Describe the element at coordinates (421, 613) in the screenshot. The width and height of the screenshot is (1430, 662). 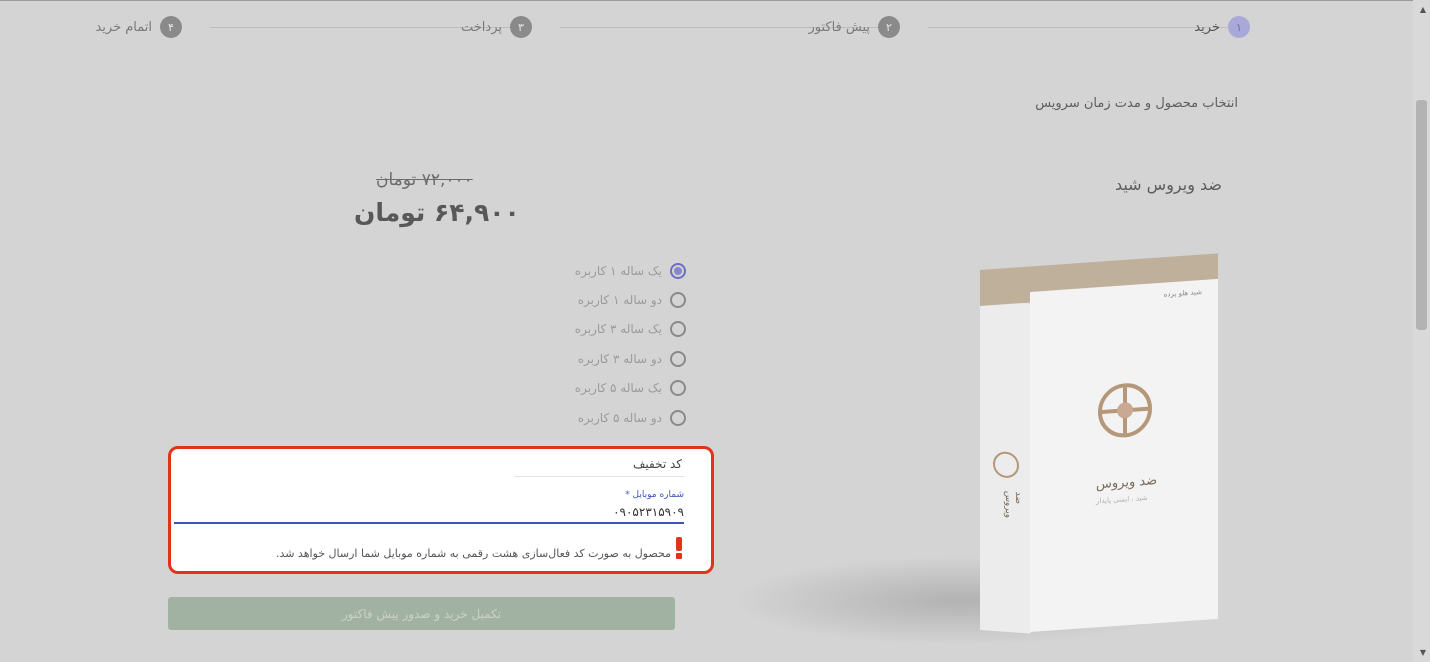
I see `complete-purchase-button: تکمیل خرید و صدور پیش فاکتور` at that location.